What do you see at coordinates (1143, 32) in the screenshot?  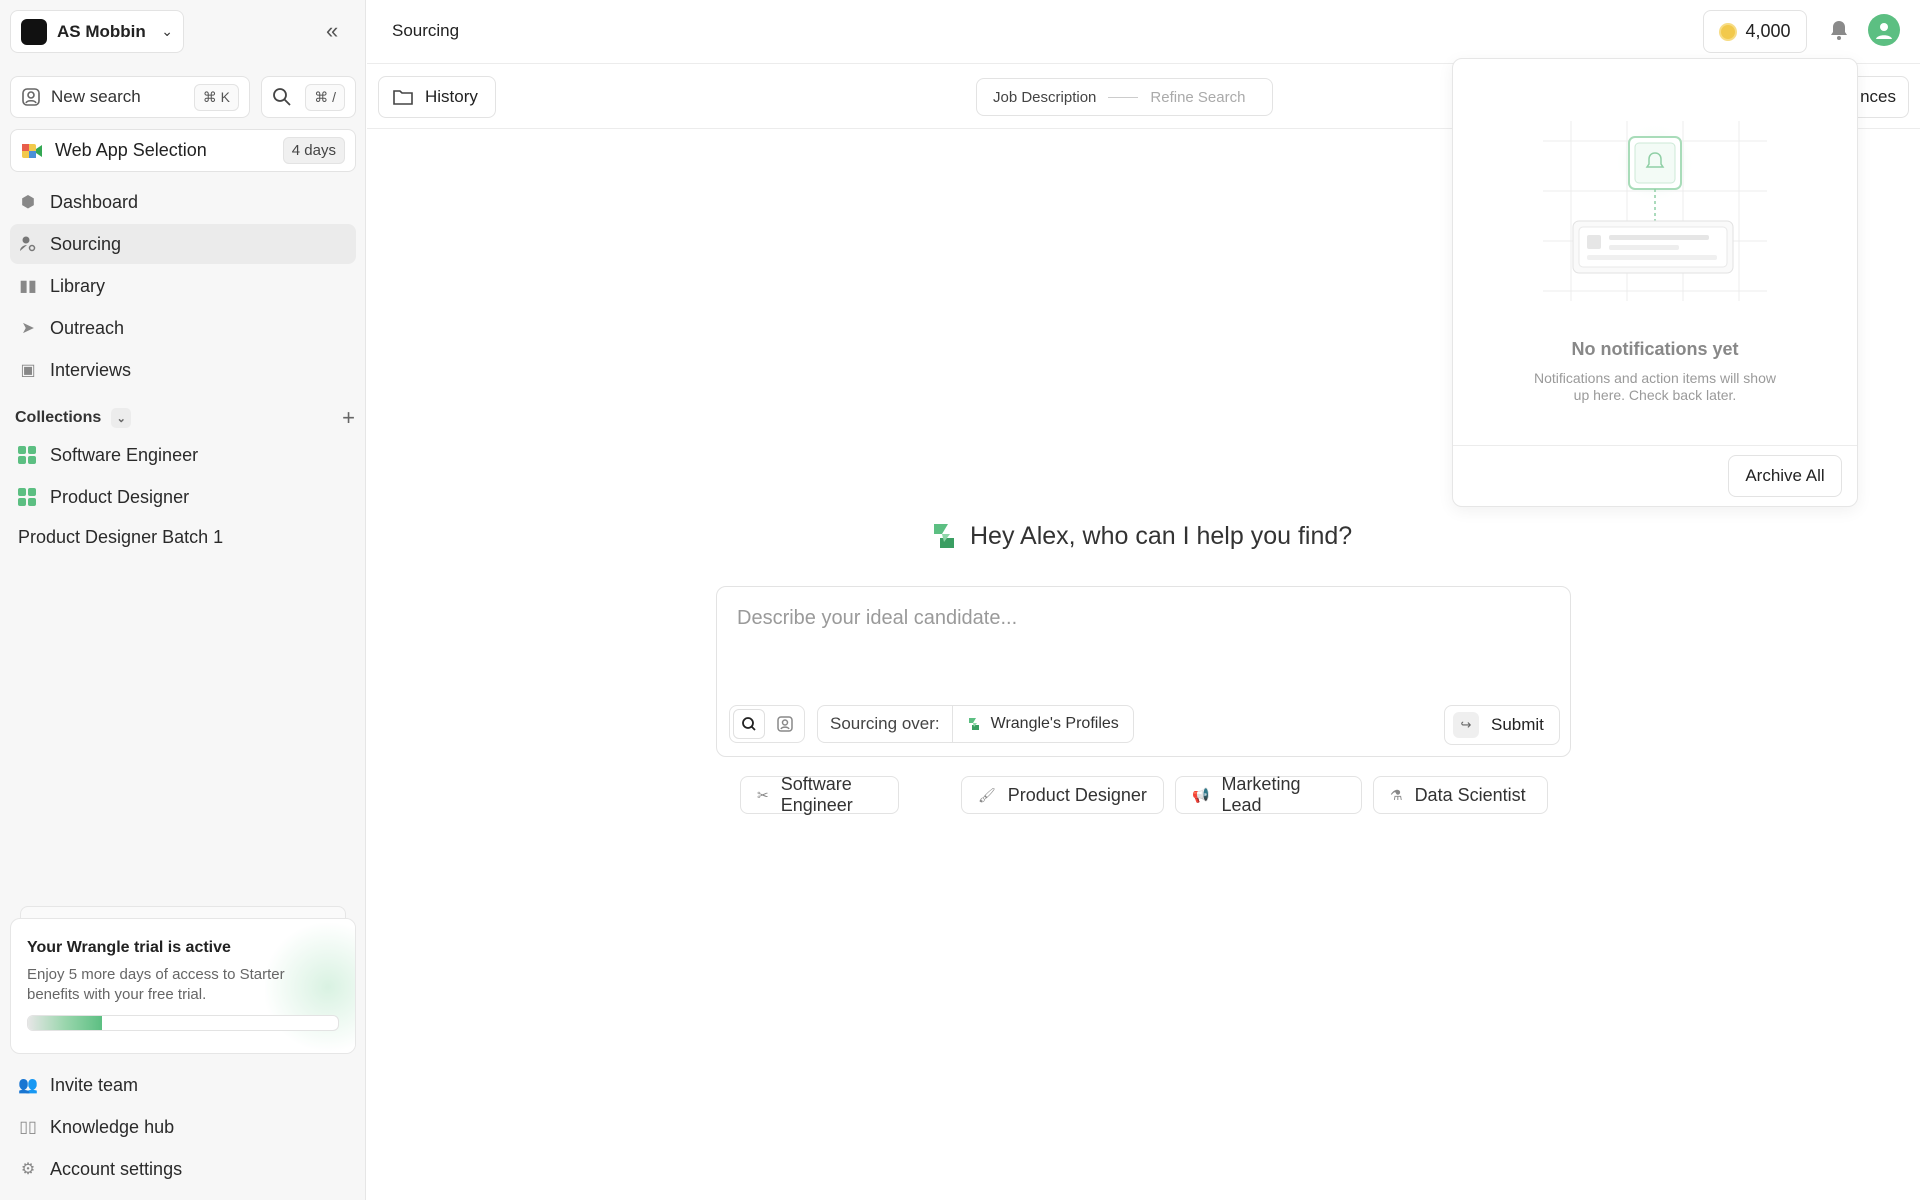 I see `top-bar: Sourcing 4,000` at bounding box center [1143, 32].